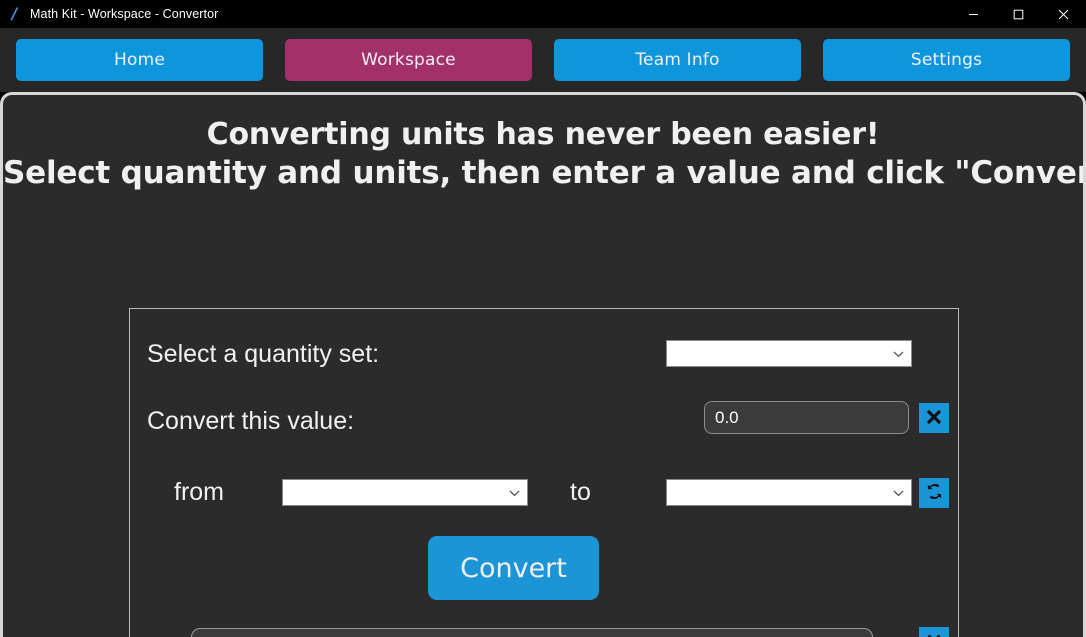  What do you see at coordinates (543, 60) in the screenshot?
I see `main-navigation: Home Workspace Team Info Settings` at bounding box center [543, 60].